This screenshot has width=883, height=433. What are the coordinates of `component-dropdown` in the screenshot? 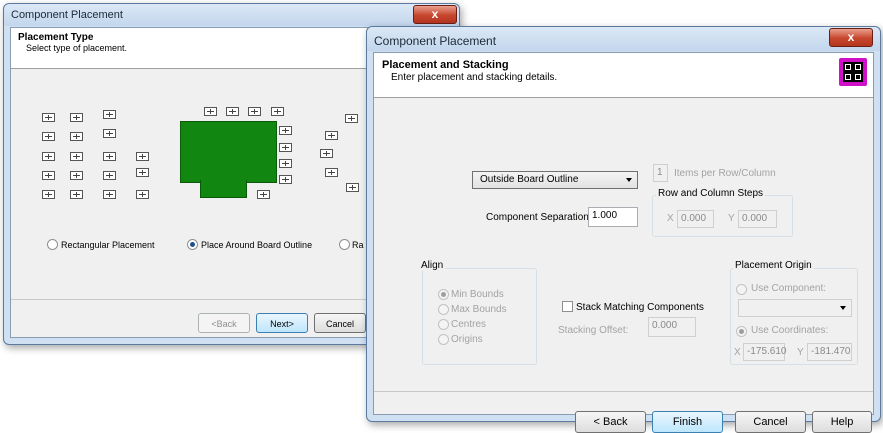 It's located at (795, 308).